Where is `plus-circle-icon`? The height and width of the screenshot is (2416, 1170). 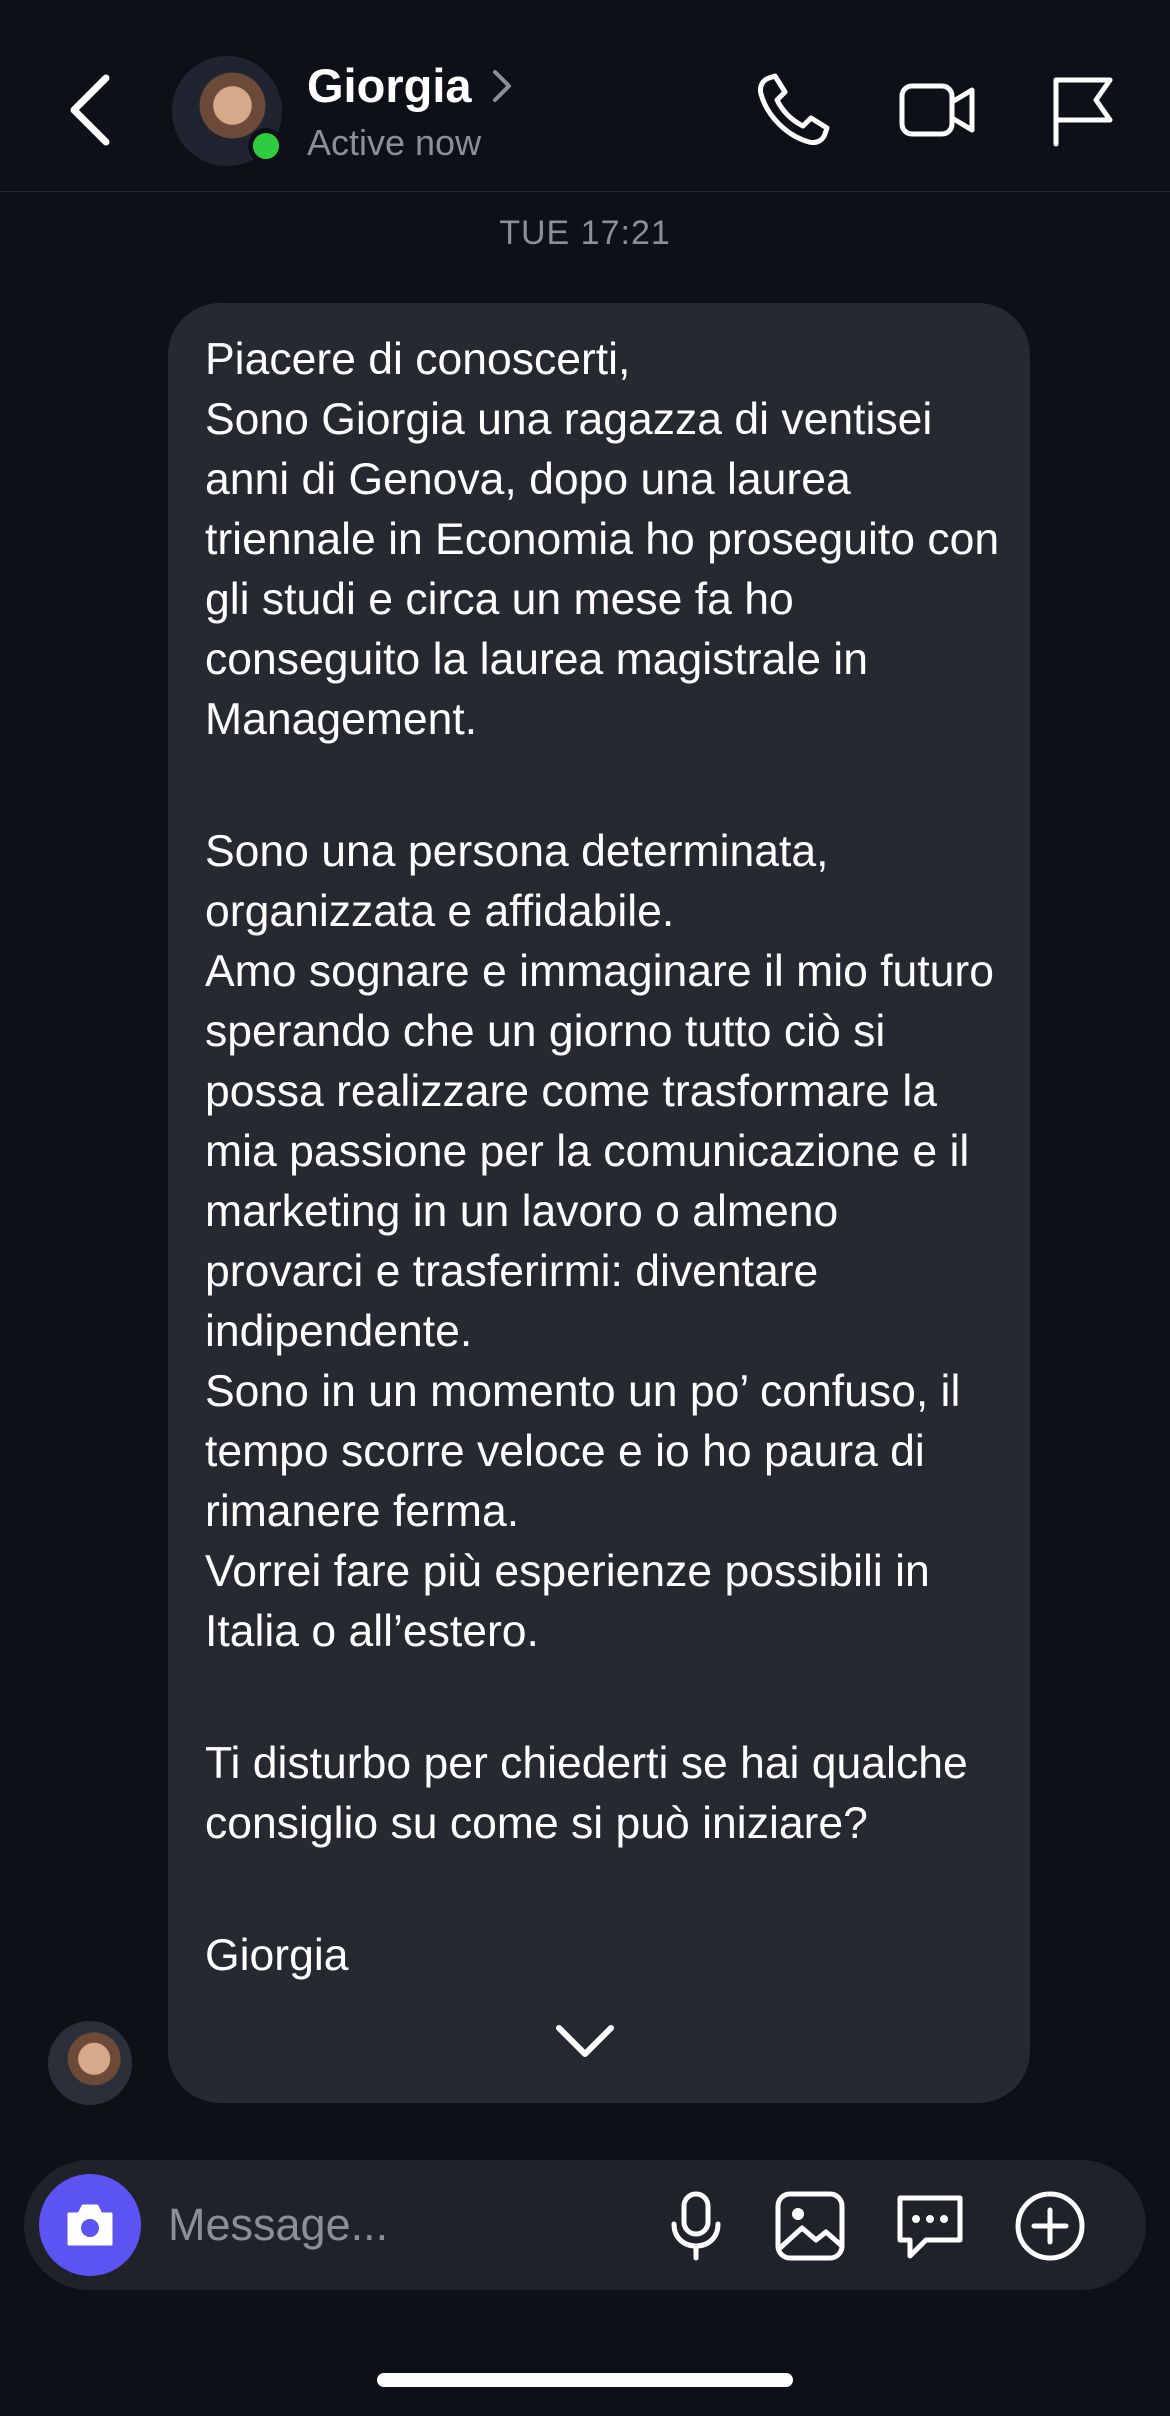
plus-circle-icon is located at coordinates (1050, 2226).